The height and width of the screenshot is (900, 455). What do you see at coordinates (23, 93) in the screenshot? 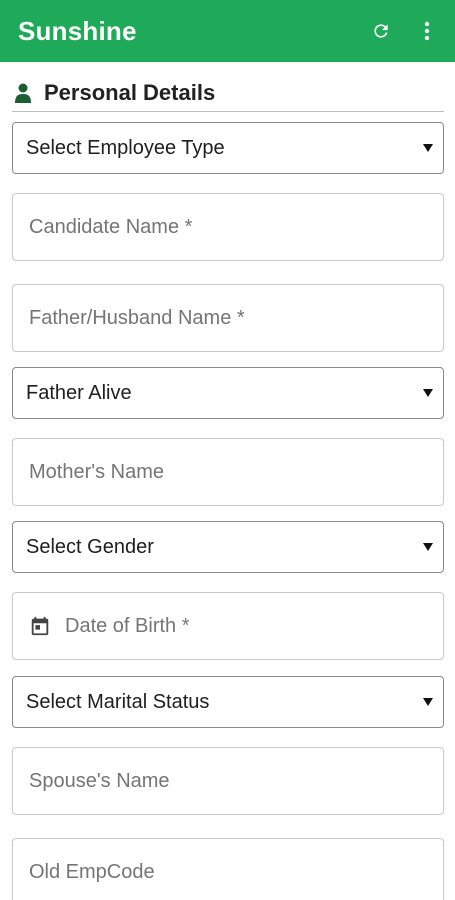
I see `person-icon` at bounding box center [23, 93].